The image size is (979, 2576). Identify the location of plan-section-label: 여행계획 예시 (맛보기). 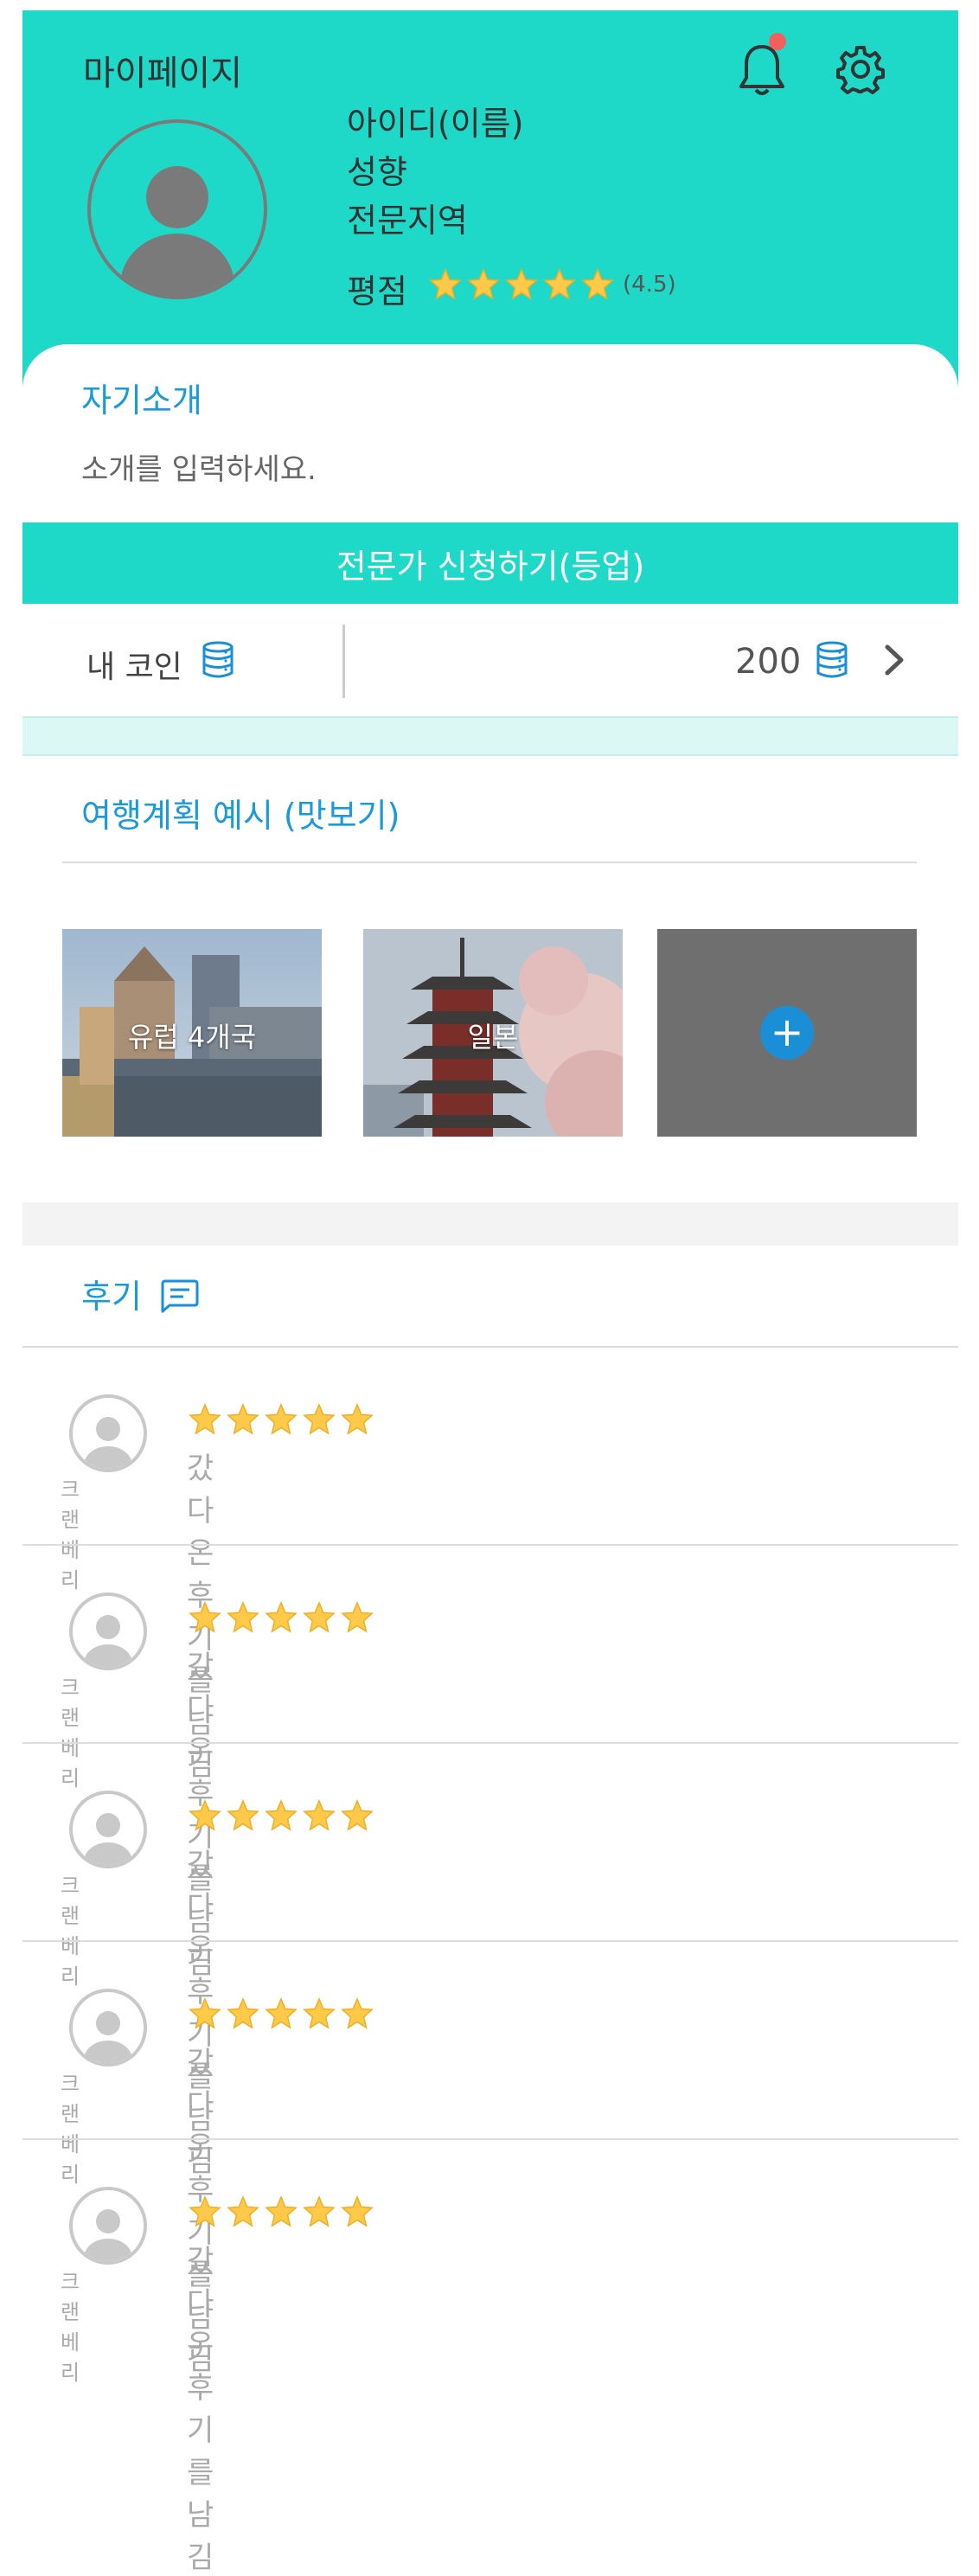
(241, 816).